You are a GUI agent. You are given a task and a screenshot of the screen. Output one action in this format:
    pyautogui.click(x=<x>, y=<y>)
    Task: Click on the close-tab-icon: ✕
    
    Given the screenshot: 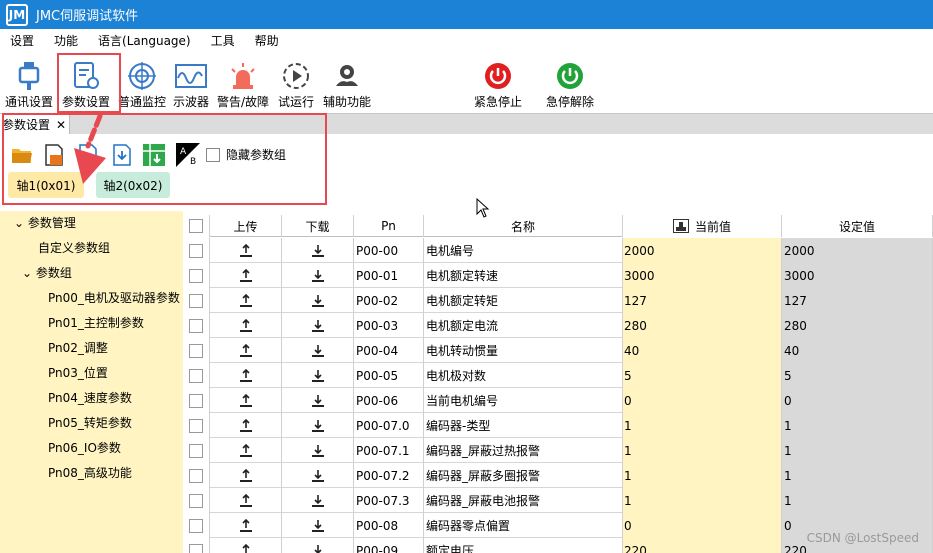 What is the action you would take?
    pyautogui.click(x=61, y=125)
    